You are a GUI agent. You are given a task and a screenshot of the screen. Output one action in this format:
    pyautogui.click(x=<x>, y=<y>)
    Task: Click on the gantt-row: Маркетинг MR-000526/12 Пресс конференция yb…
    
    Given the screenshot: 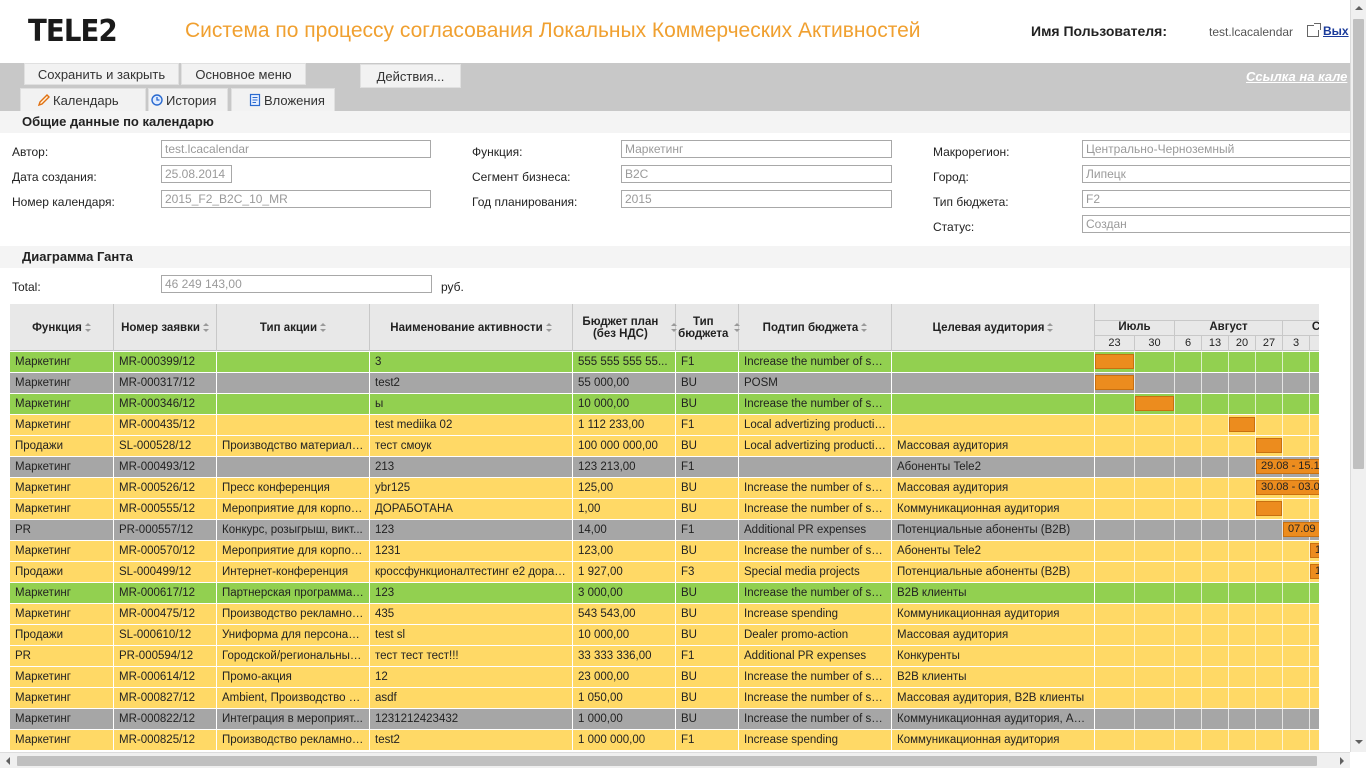 What is the action you would take?
    pyautogui.click(x=664, y=488)
    